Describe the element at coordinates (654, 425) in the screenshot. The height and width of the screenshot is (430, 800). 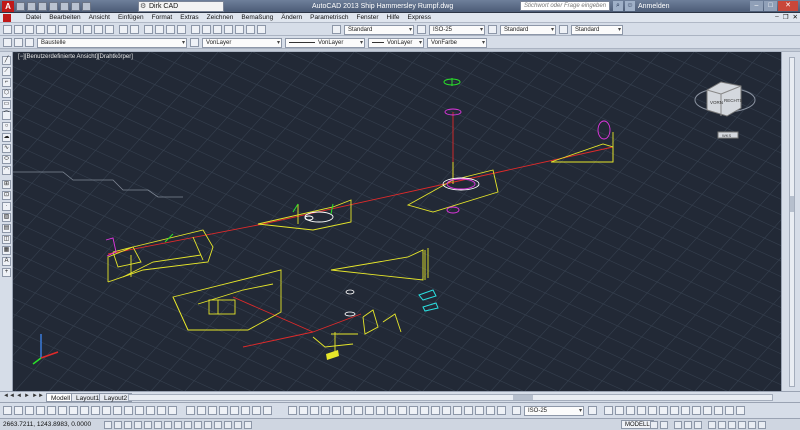
I see `quick-view-layouts-icon` at that location.